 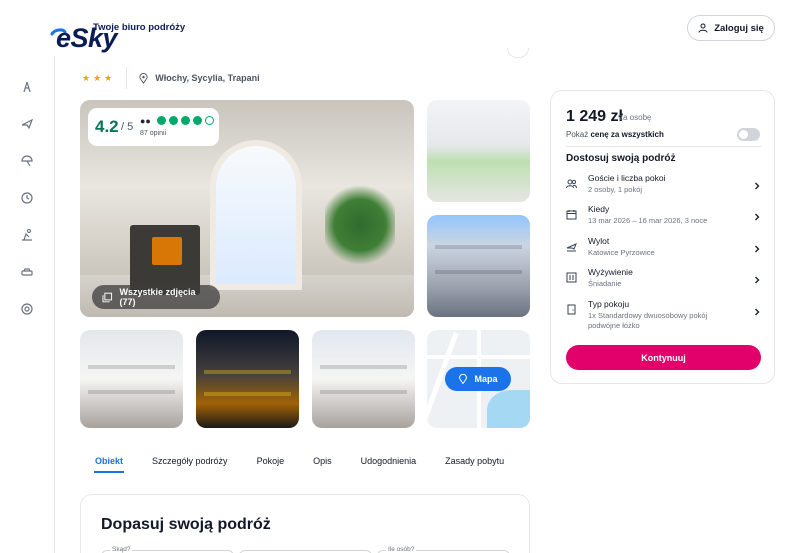 I want to click on guests-field-label: Ile osób?, so click(x=401, y=549).